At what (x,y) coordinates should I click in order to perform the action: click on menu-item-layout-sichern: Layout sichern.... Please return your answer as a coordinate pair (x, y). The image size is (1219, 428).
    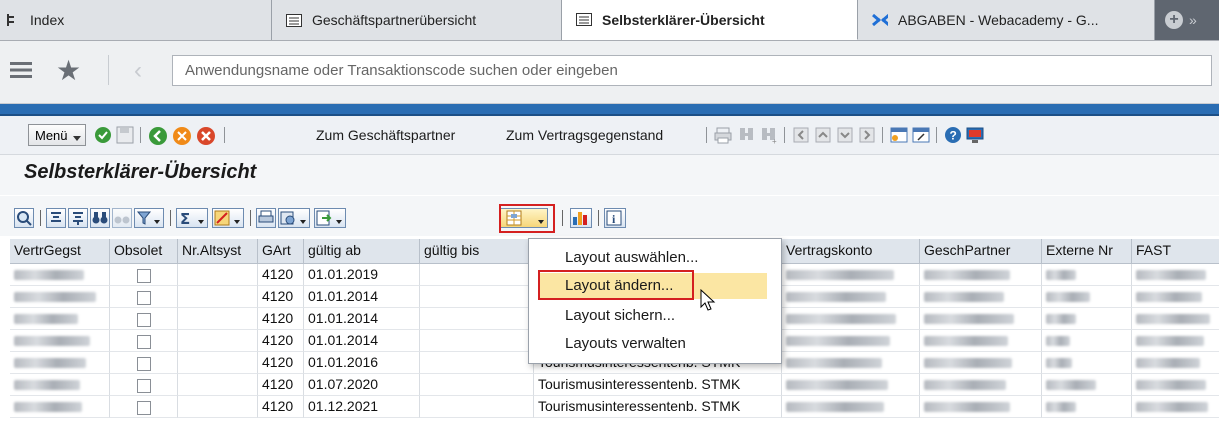
    Looking at the image, I should click on (653, 316).